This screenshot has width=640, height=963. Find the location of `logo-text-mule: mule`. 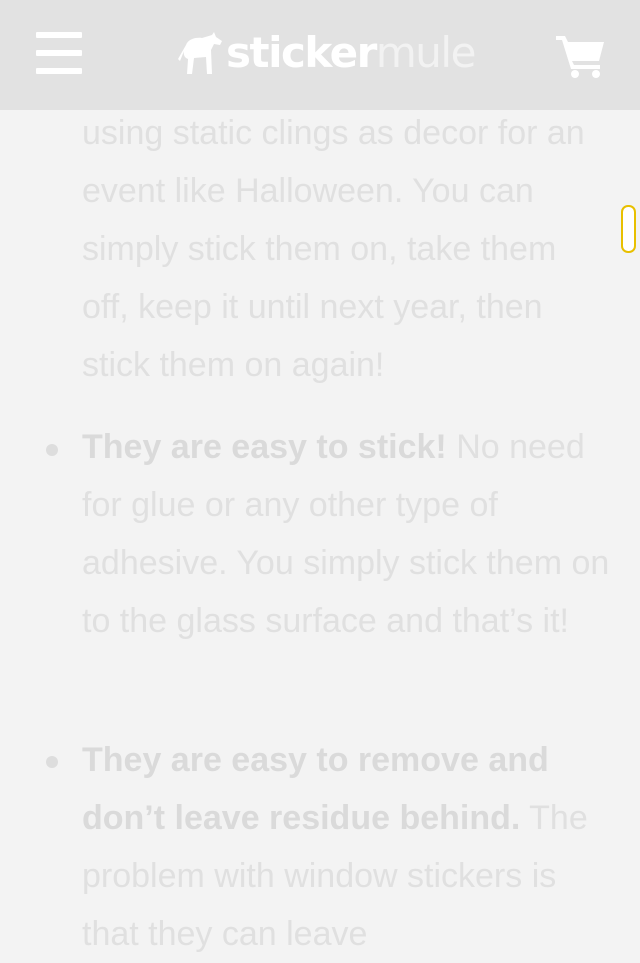

logo-text-mule: mule is located at coordinates (426, 52).